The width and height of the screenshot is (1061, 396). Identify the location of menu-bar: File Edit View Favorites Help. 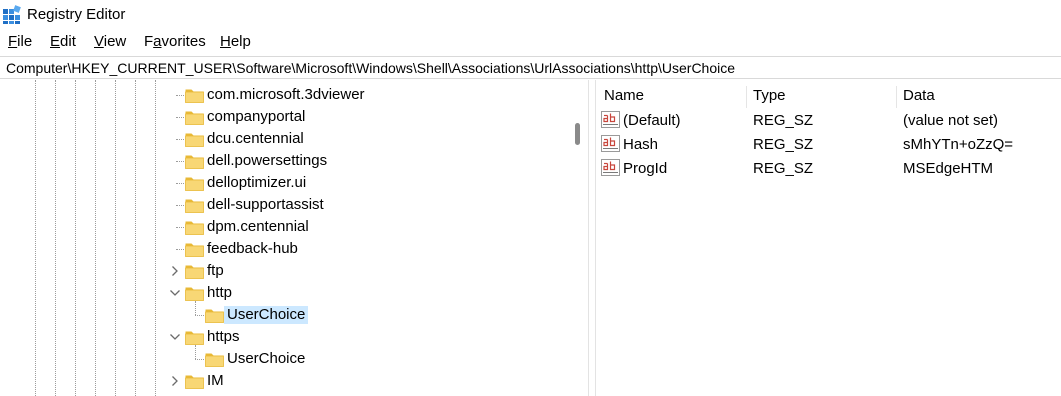
(530, 42).